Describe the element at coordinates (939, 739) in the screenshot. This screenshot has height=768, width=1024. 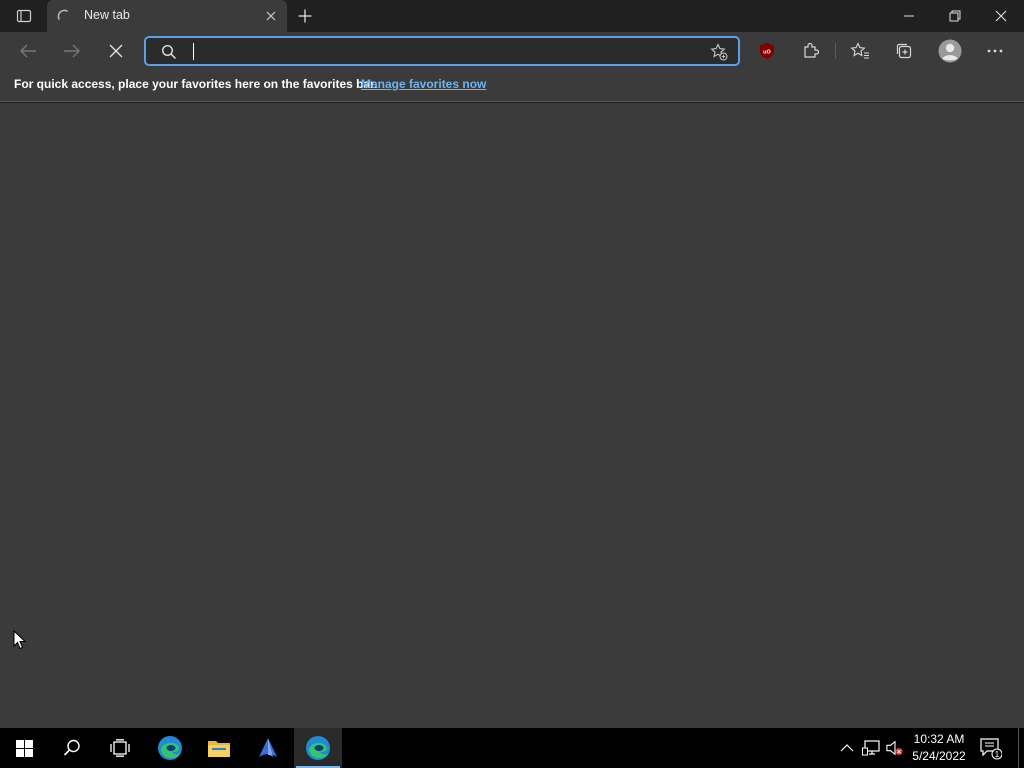
I see `clock-time: 10:32 AM` at that location.